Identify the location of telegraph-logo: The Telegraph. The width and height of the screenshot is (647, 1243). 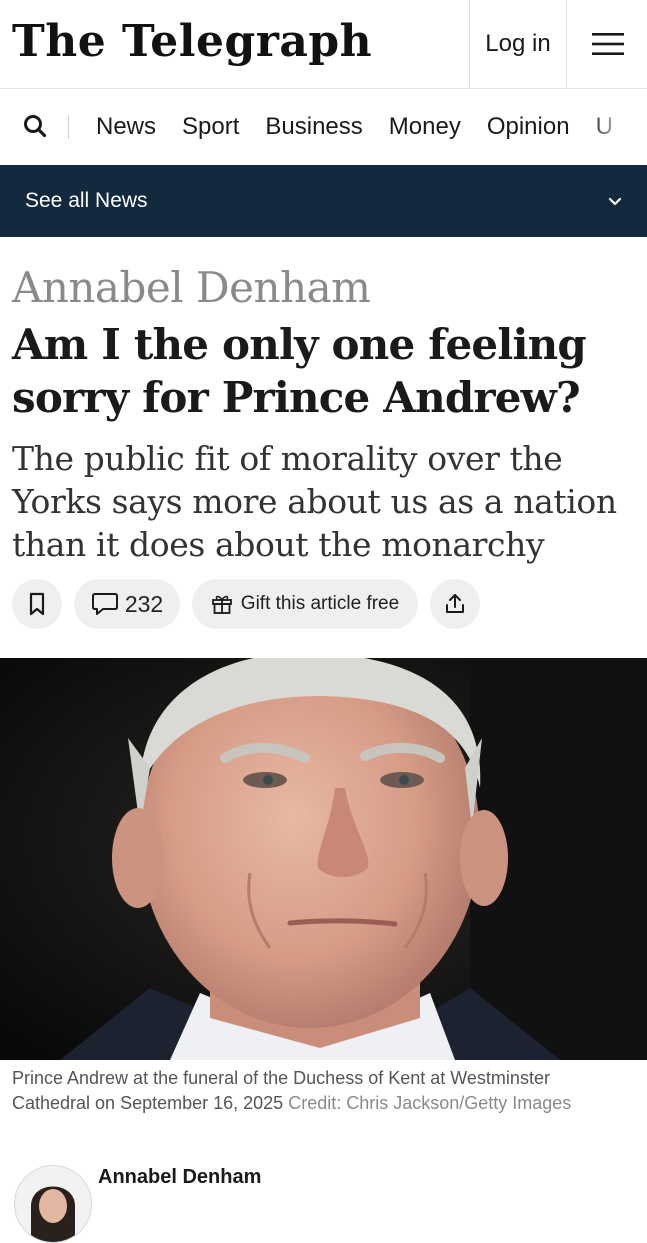
(192, 42).